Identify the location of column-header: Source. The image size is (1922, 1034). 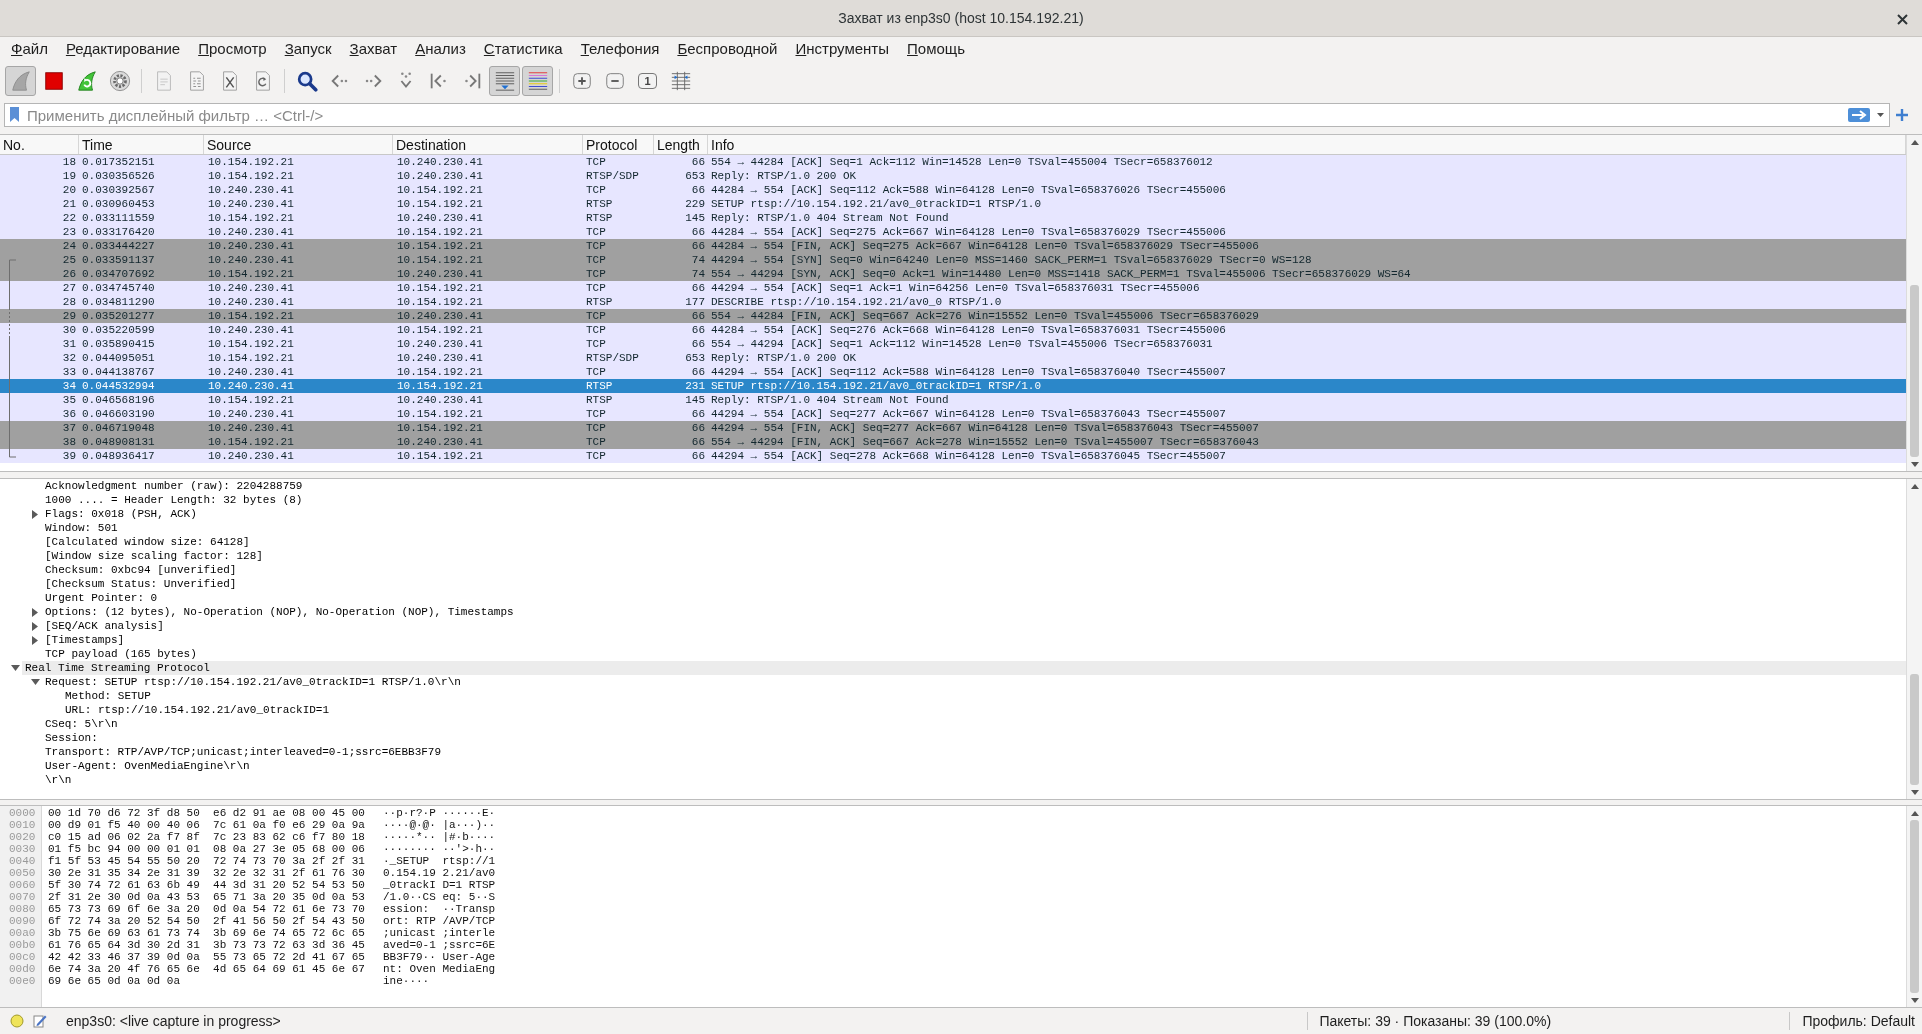
(229, 144).